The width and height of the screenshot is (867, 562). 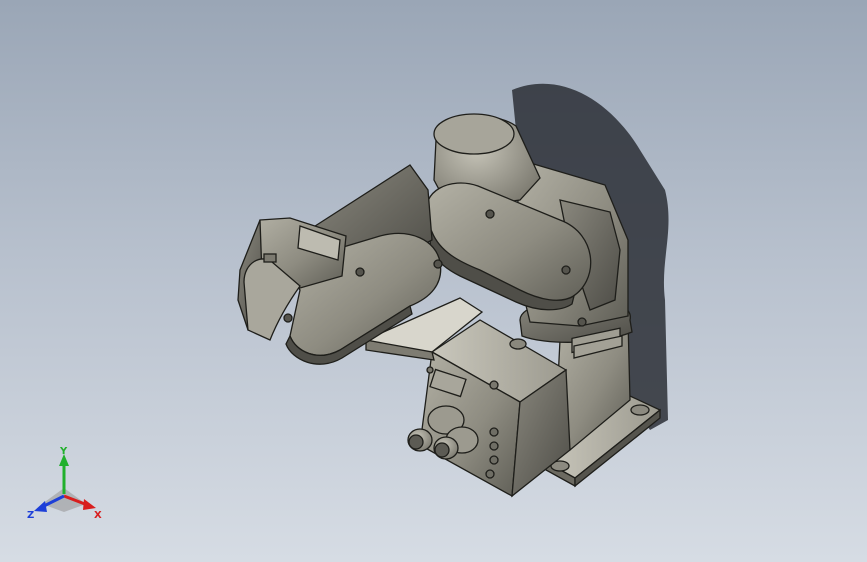 I want to click on orientation-triad: Y X Z, so click(x=66, y=486).